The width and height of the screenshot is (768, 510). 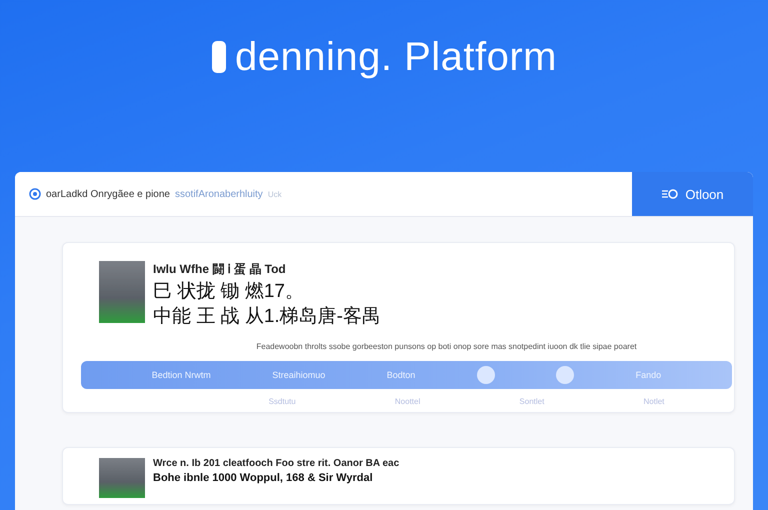 What do you see at coordinates (220, 269) in the screenshot?
I see `course-meta: Iwlu Wfhe 闘 ⅰ 蛋 晶 Tod` at bounding box center [220, 269].